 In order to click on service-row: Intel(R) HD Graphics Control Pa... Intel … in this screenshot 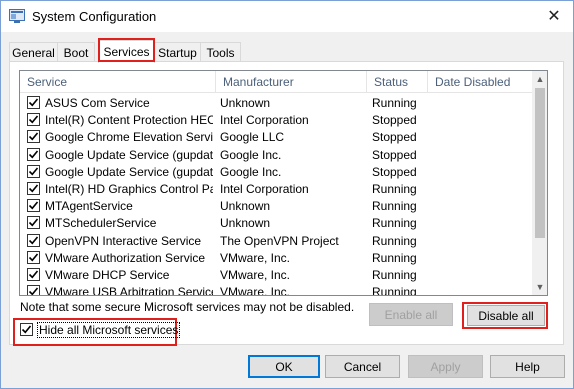, I will do `click(276, 188)`.